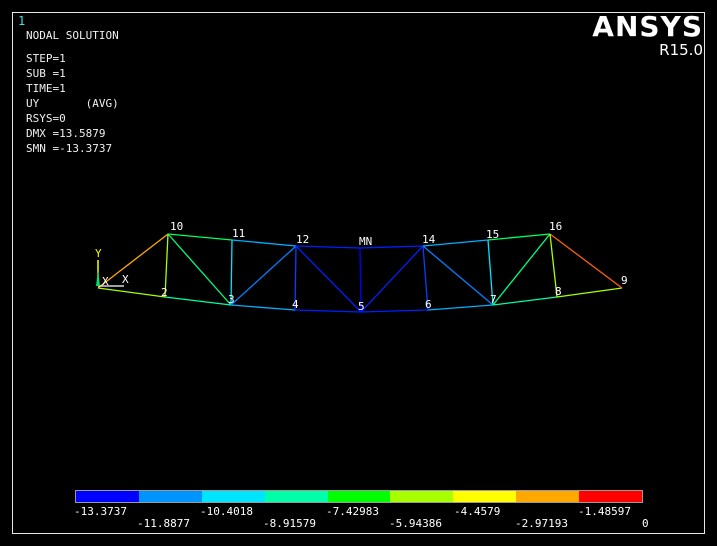  What do you see at coordinates (295, 304) in the screenshot?
I see `node-label: 4` at bounding box center [295, 304].